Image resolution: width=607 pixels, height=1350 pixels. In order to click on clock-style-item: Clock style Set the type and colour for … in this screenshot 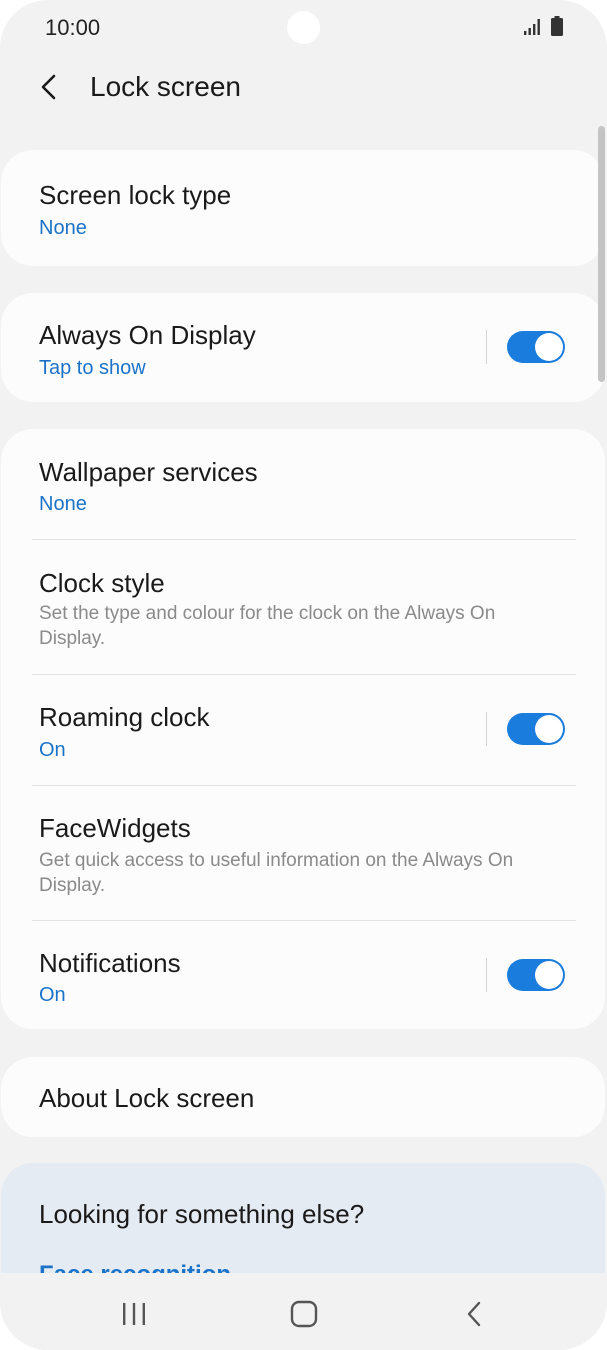, I will do `click(303, 607)`.